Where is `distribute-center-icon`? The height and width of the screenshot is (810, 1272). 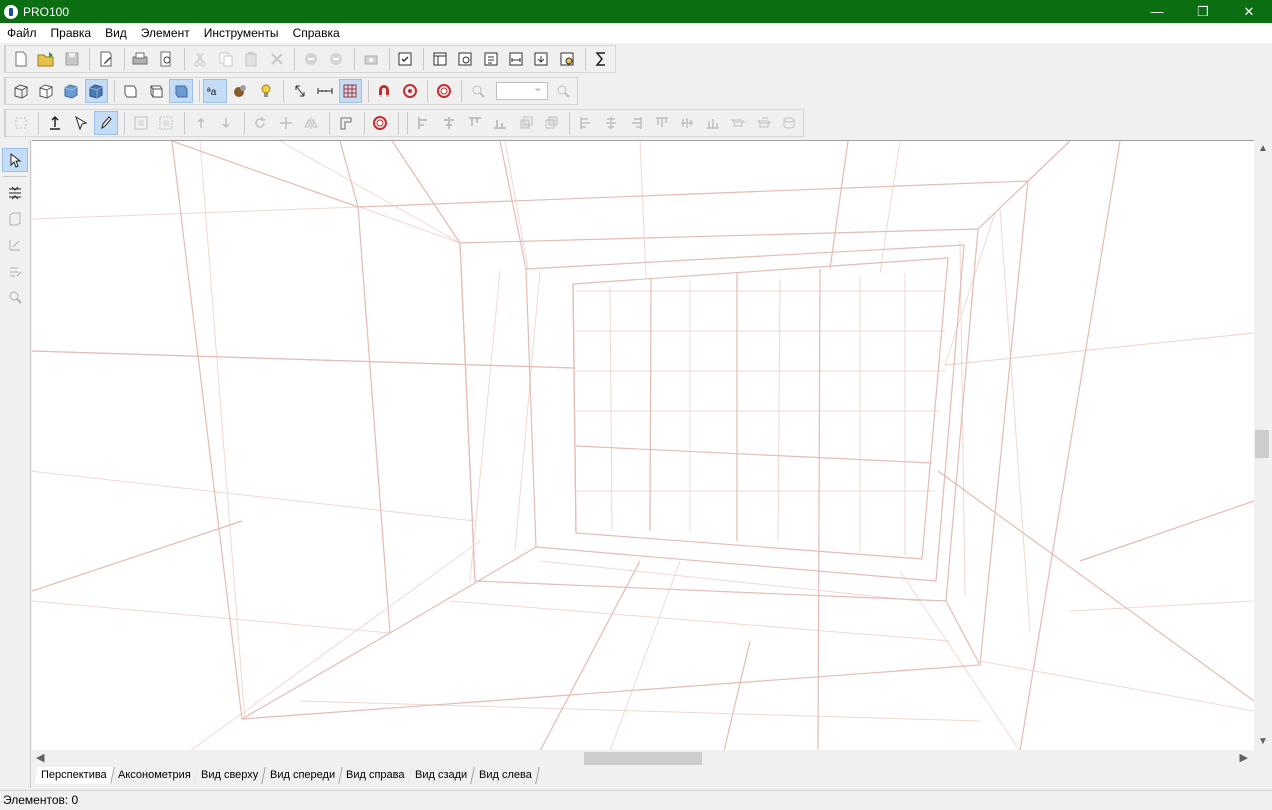
distribute-center-icon is located at coordinates (610, 123).